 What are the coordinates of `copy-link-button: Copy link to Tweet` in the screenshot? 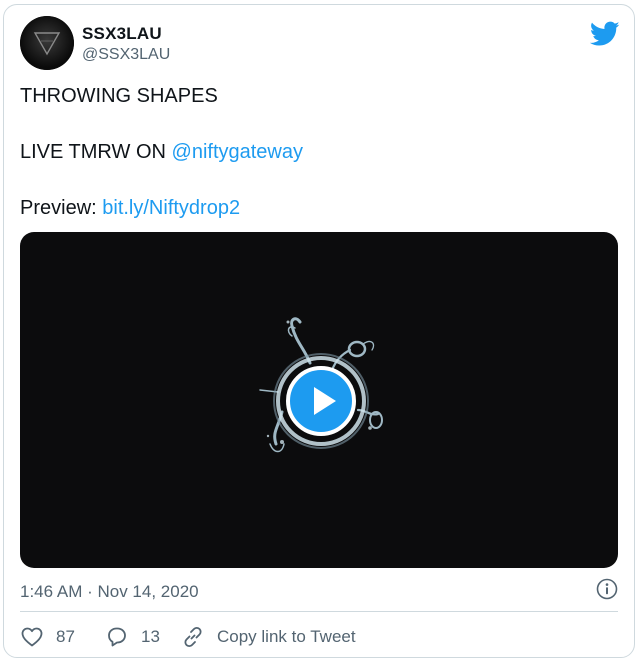 It's located at (268, 637).